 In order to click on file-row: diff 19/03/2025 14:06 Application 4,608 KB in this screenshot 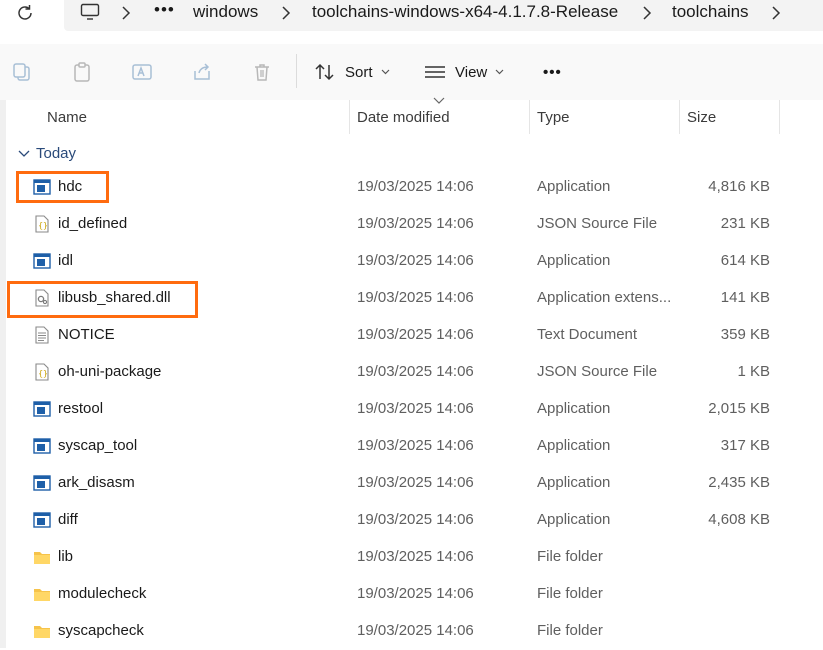, I will do `click(411, 520)`.